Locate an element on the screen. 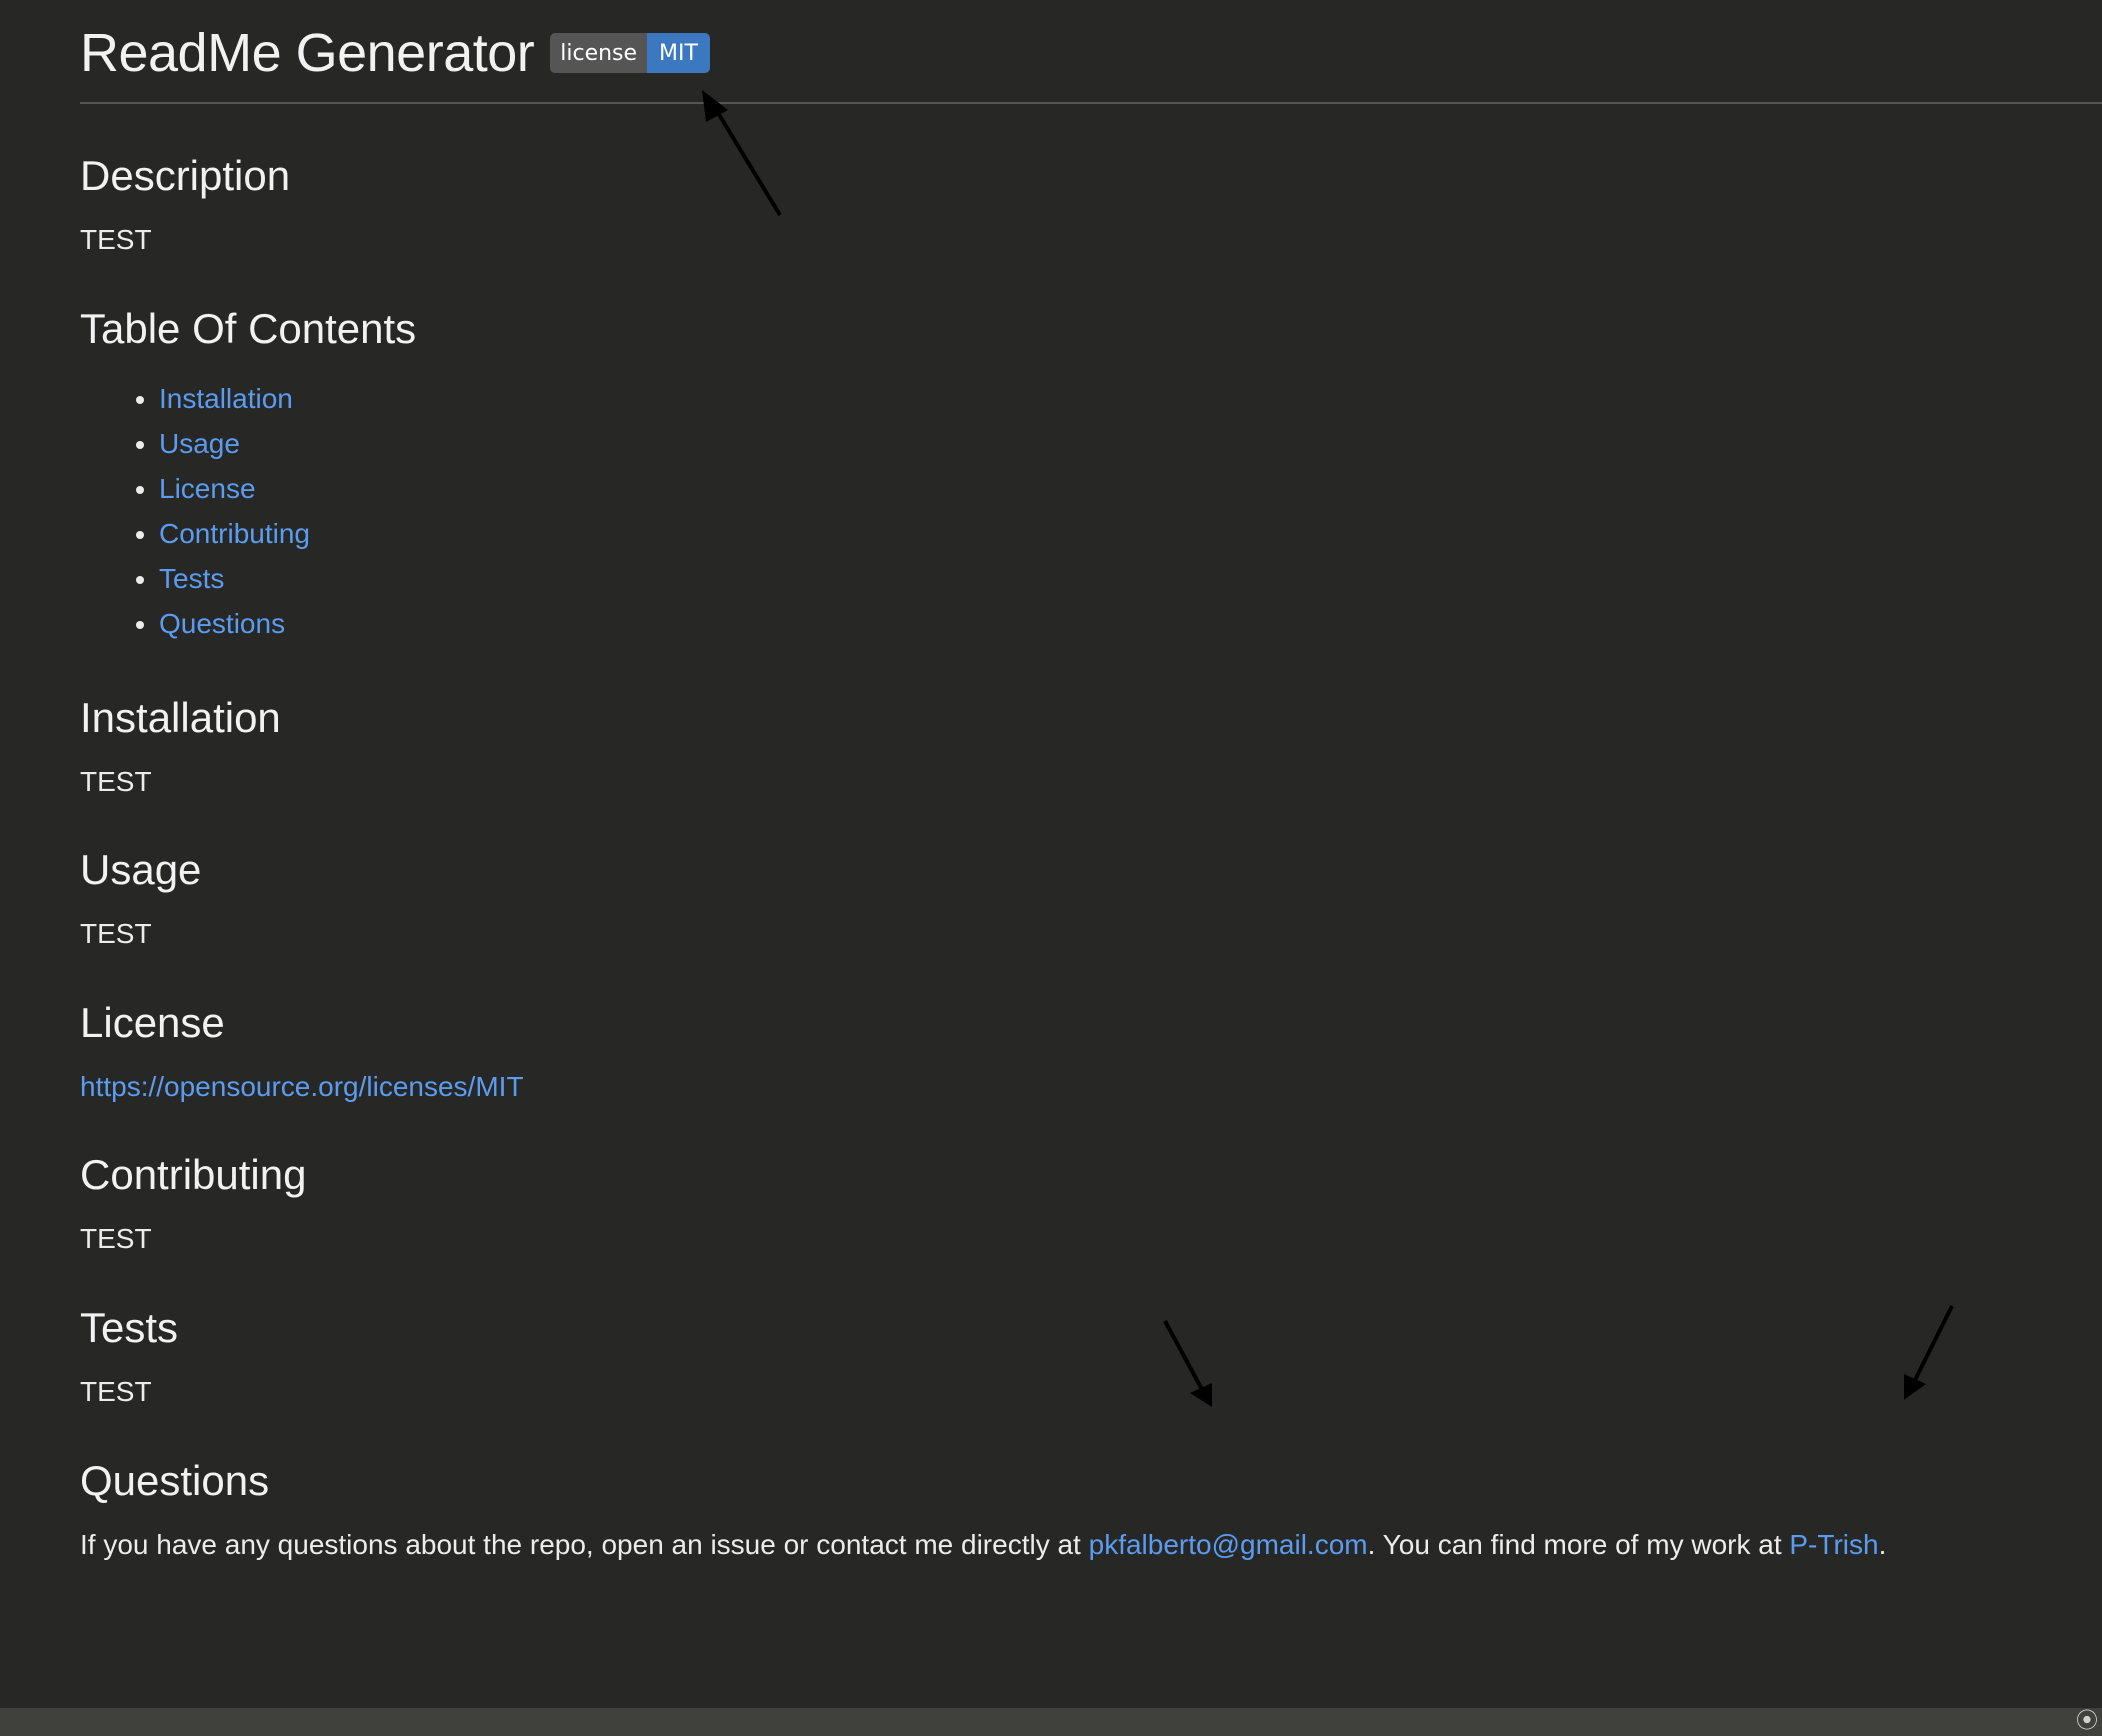 The width and height of the screenshot is (2102, 1736). toc-item: Installation is located at coordinates (1130, 398).